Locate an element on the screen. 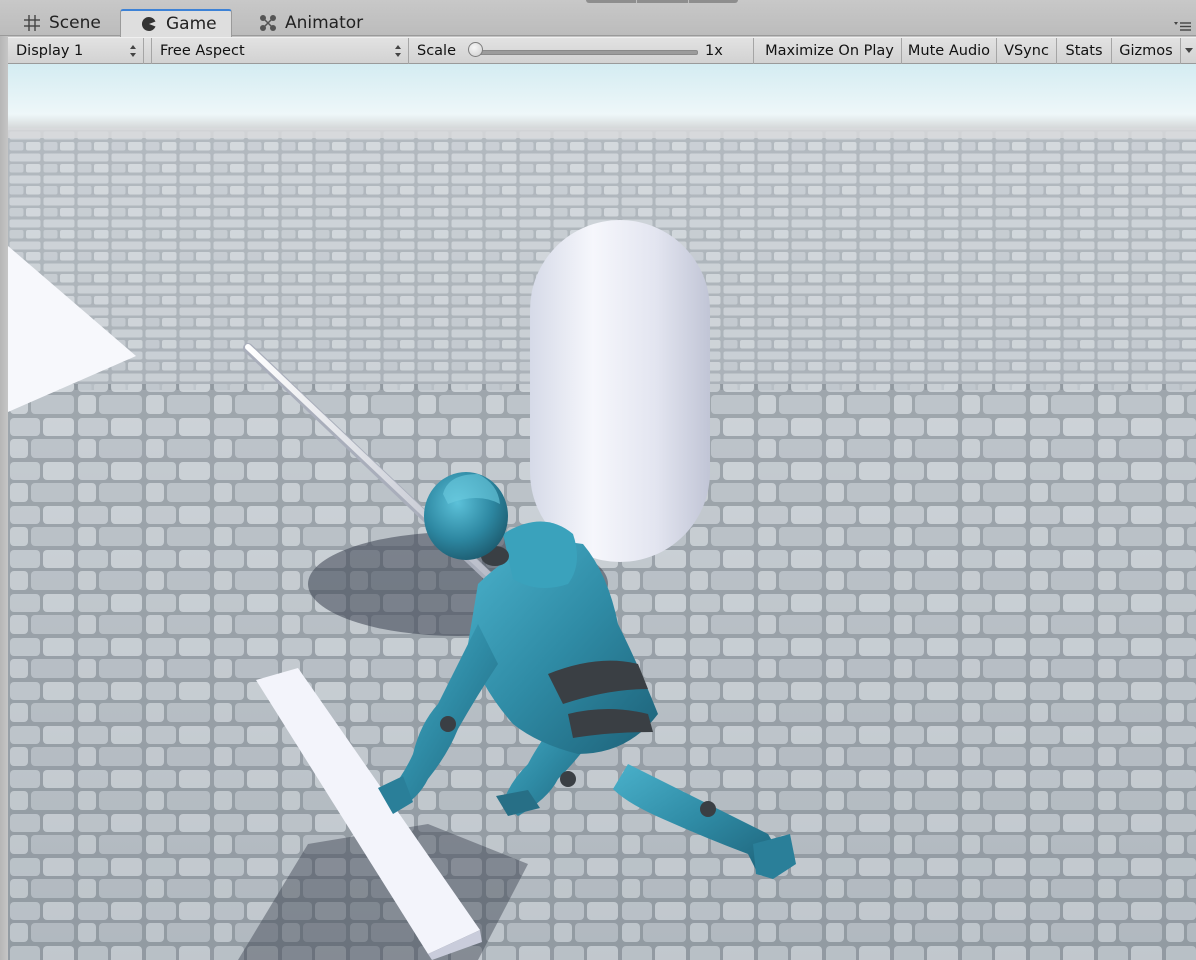  vsync-button: VSync is located at coordinates (1027, 51).